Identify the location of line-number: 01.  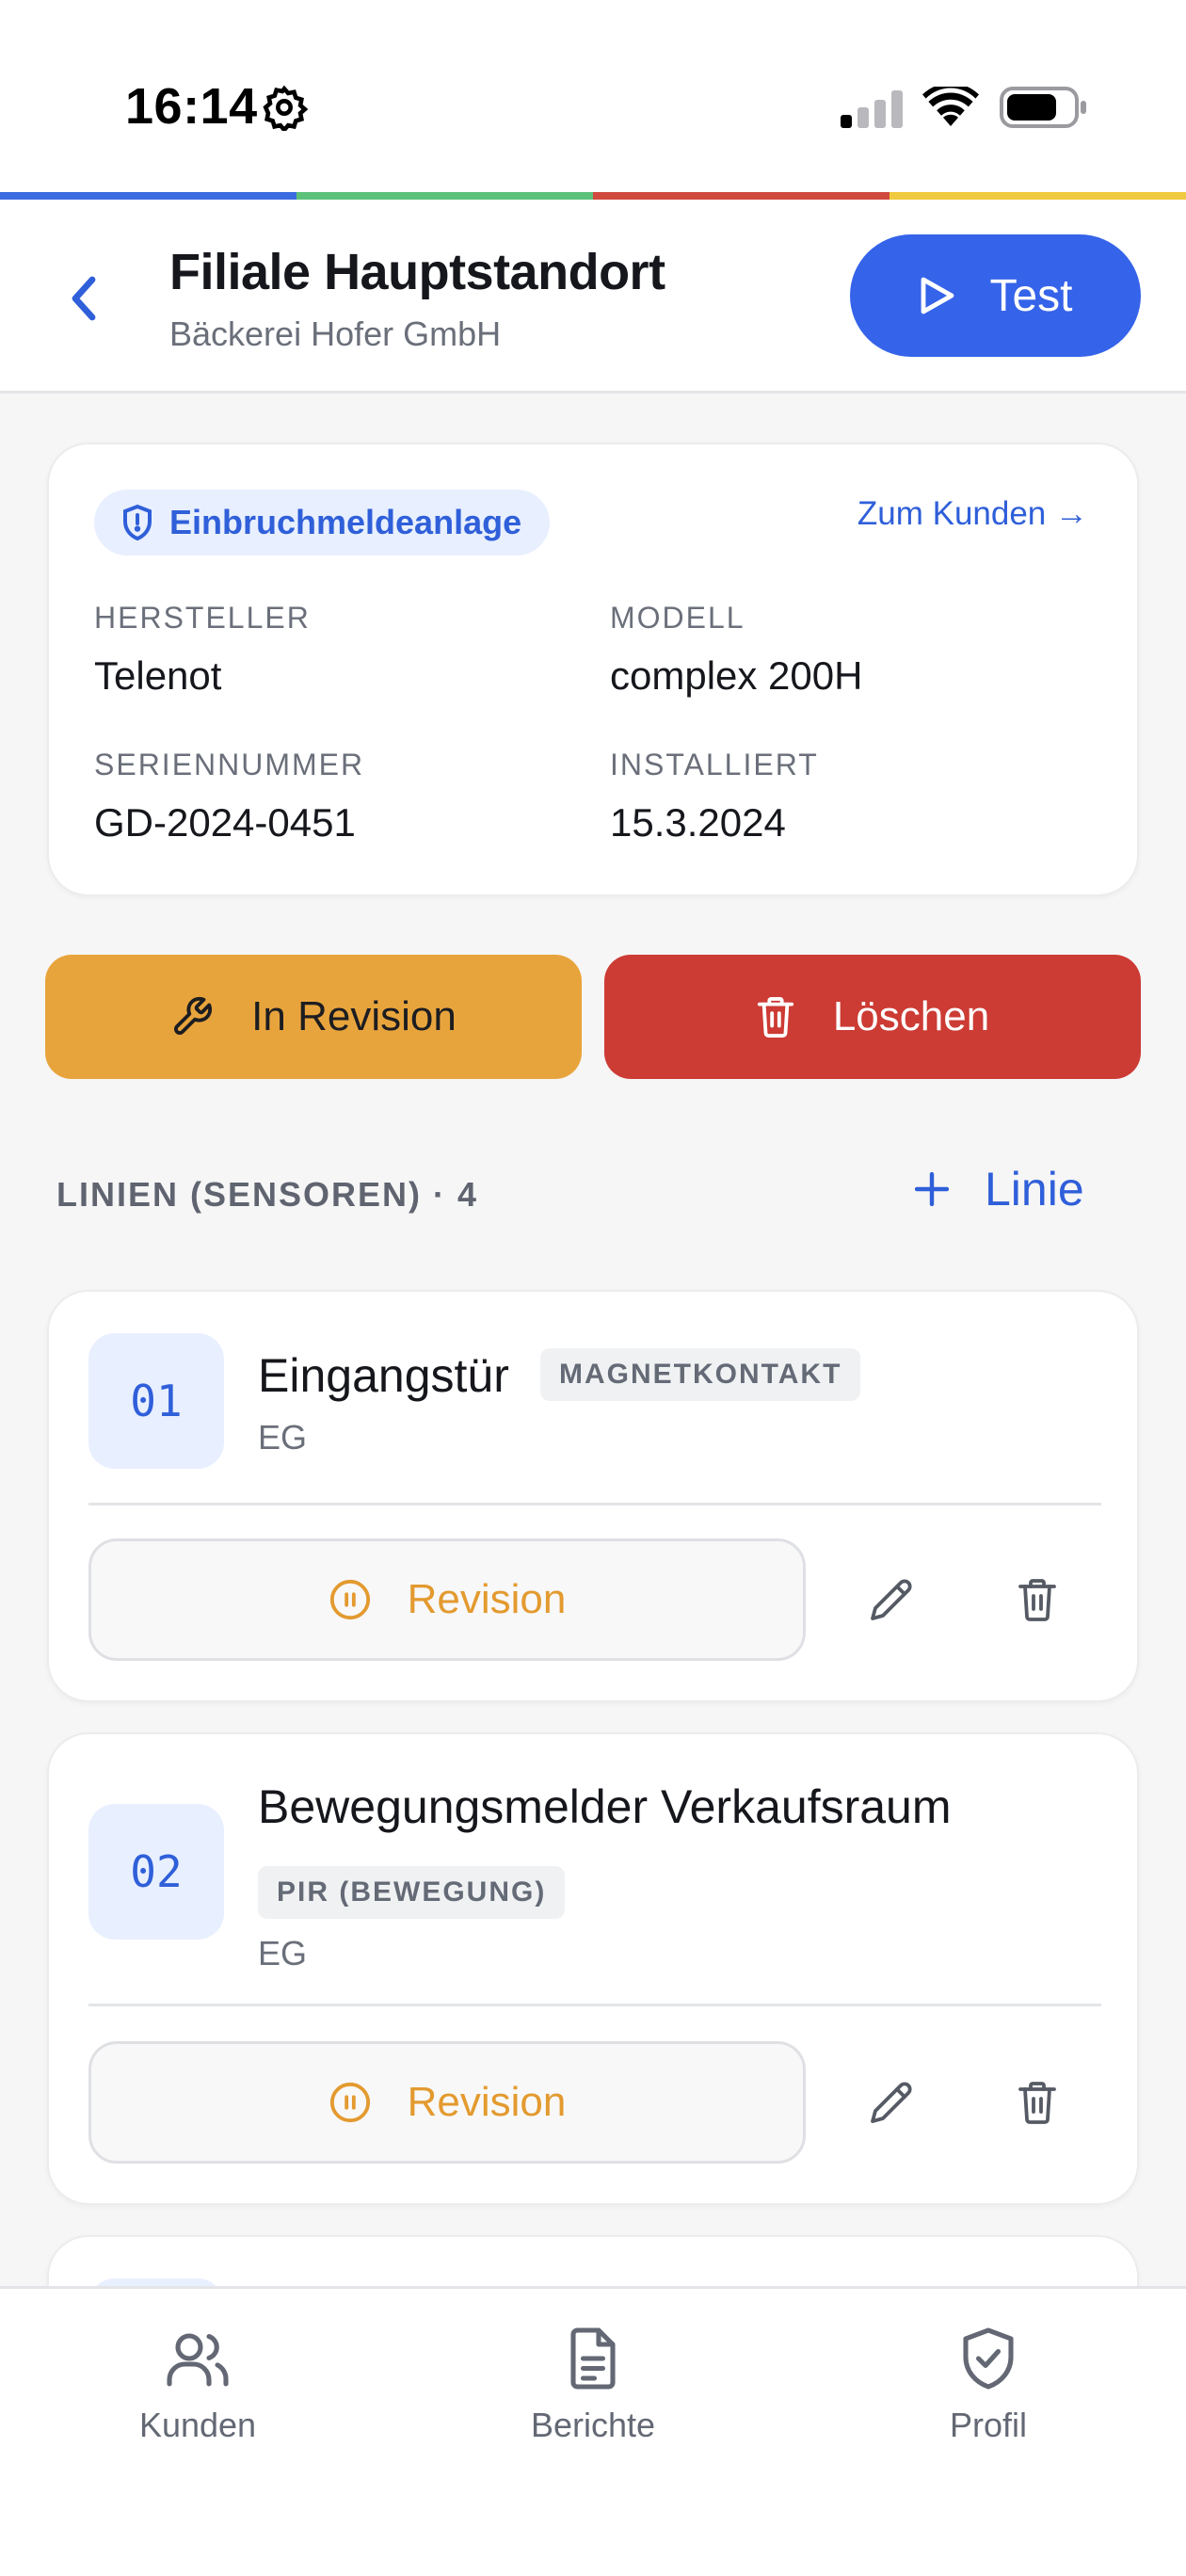
(156, 1401).